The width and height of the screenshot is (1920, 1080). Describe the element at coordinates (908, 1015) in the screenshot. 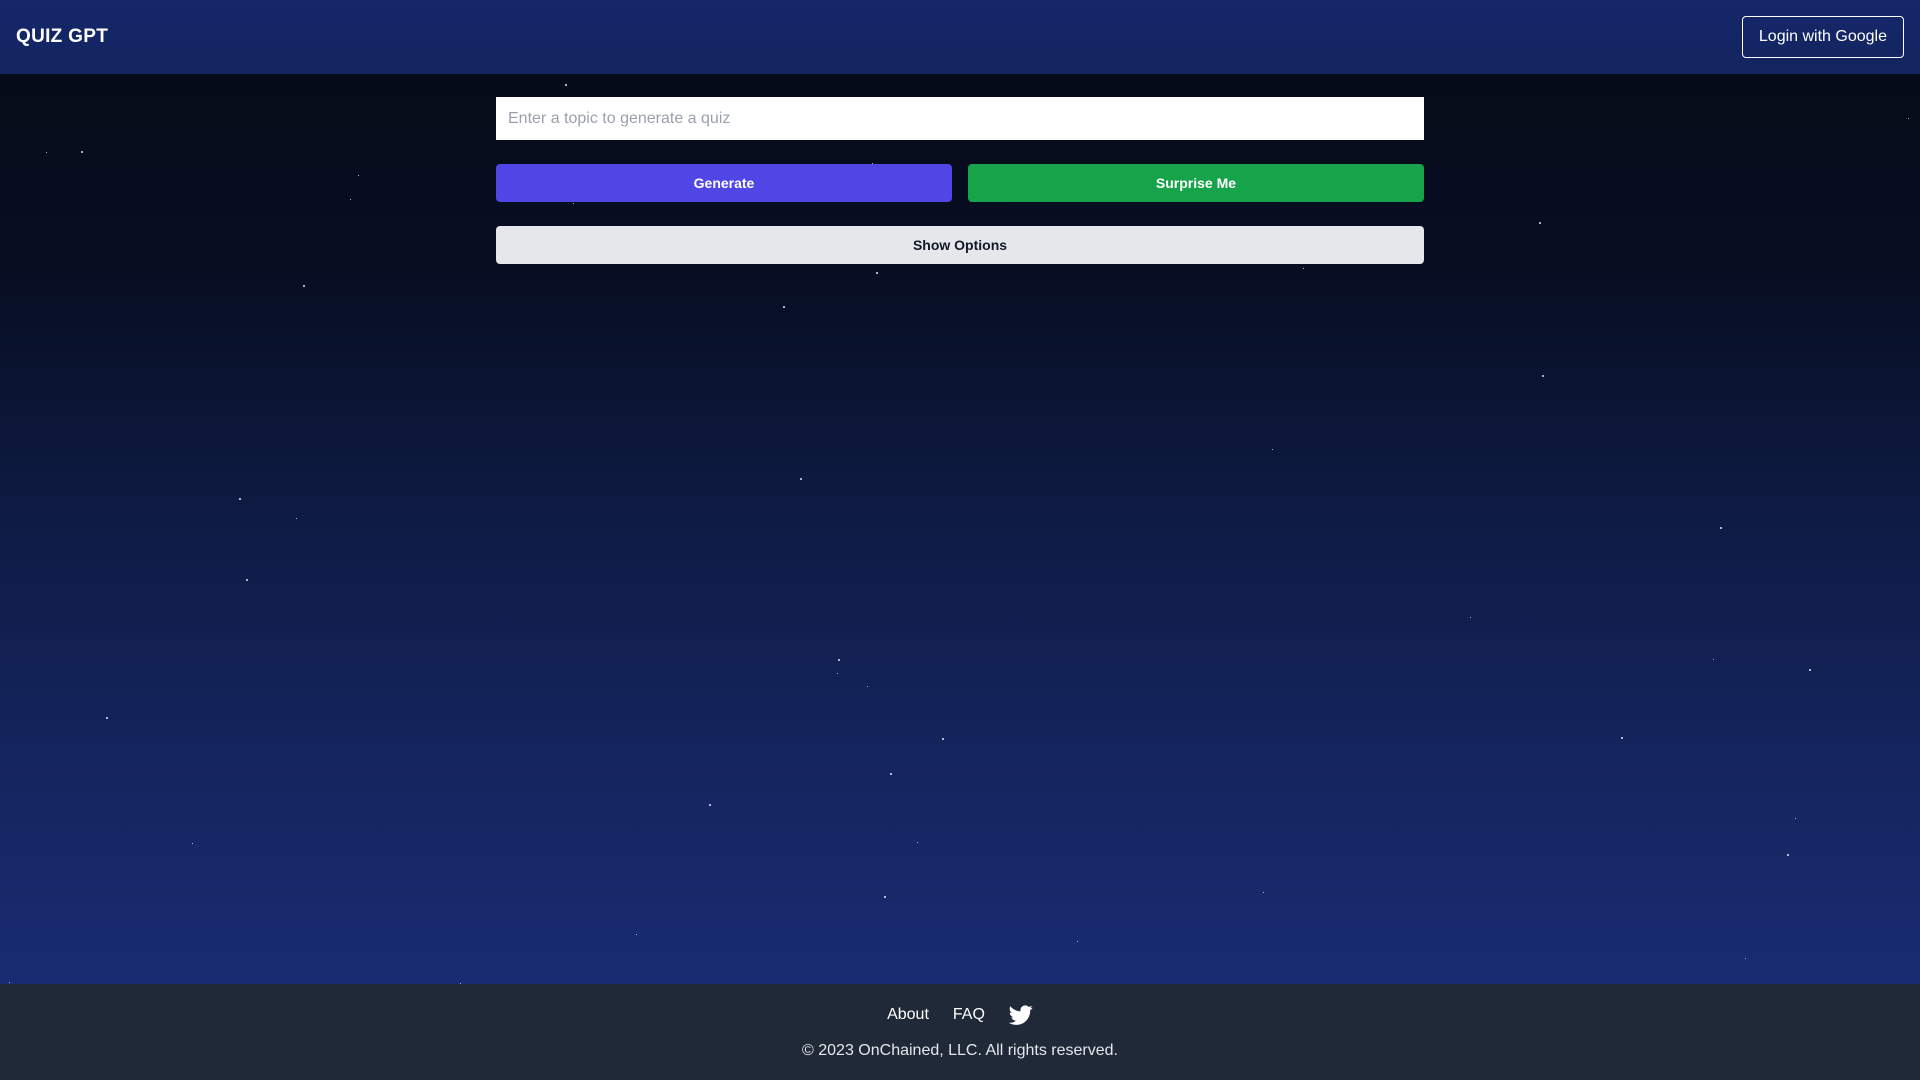

I see `about-link: About` at that location.